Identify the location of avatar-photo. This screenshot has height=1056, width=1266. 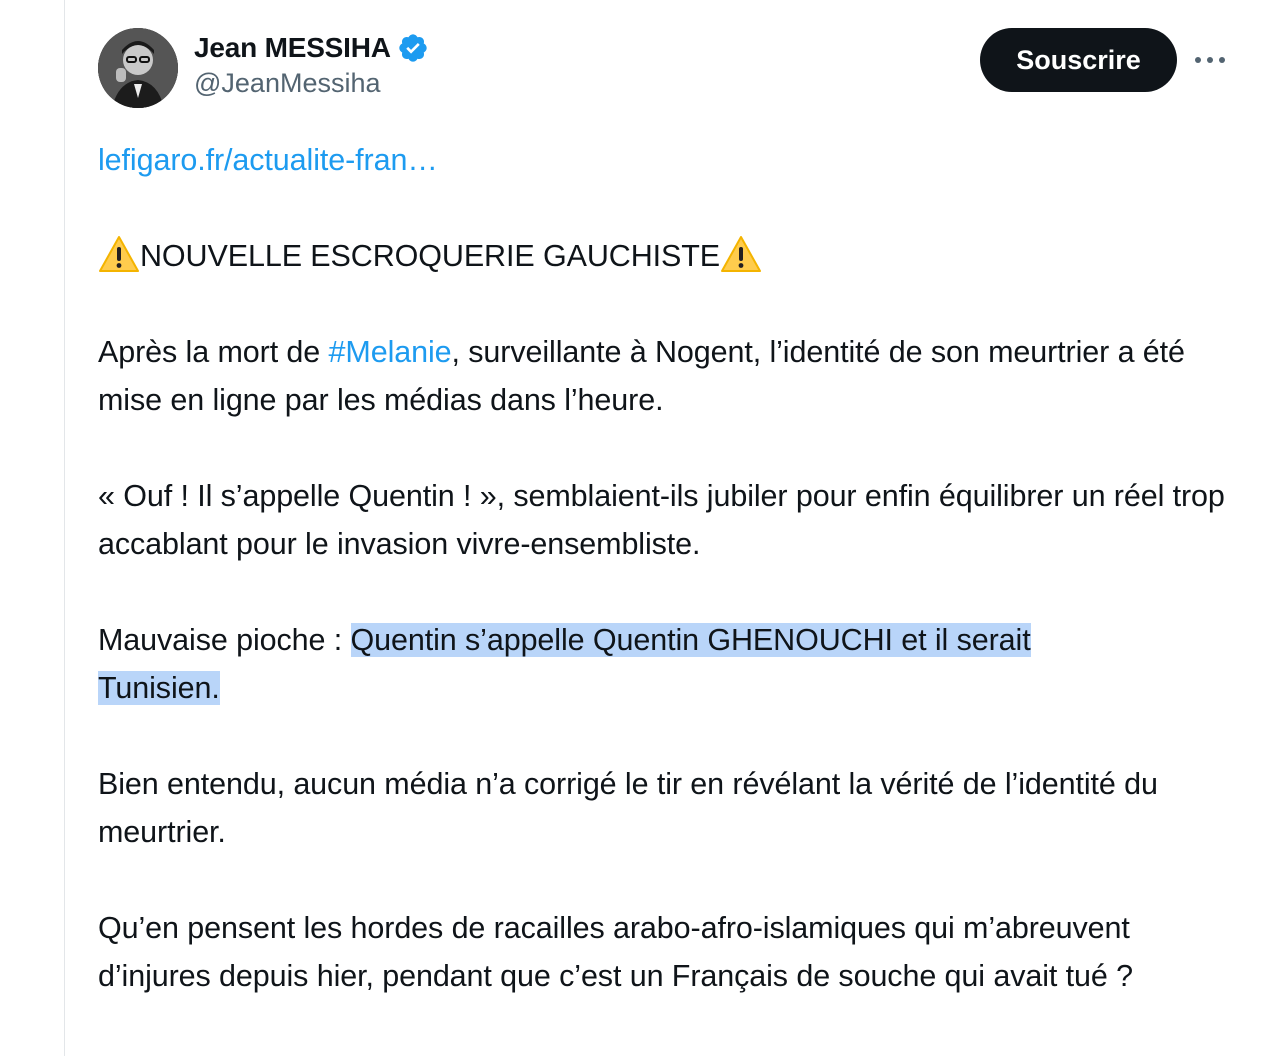
(138, 68).